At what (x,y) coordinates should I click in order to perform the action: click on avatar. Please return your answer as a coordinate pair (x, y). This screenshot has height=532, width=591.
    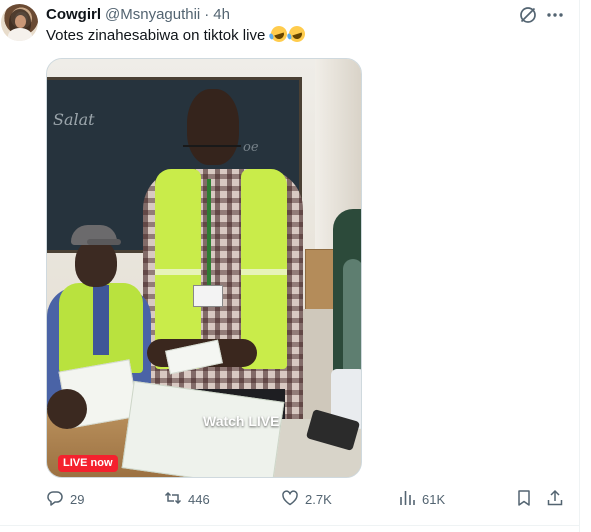
    Looking at the image, I should click on (19, 22).